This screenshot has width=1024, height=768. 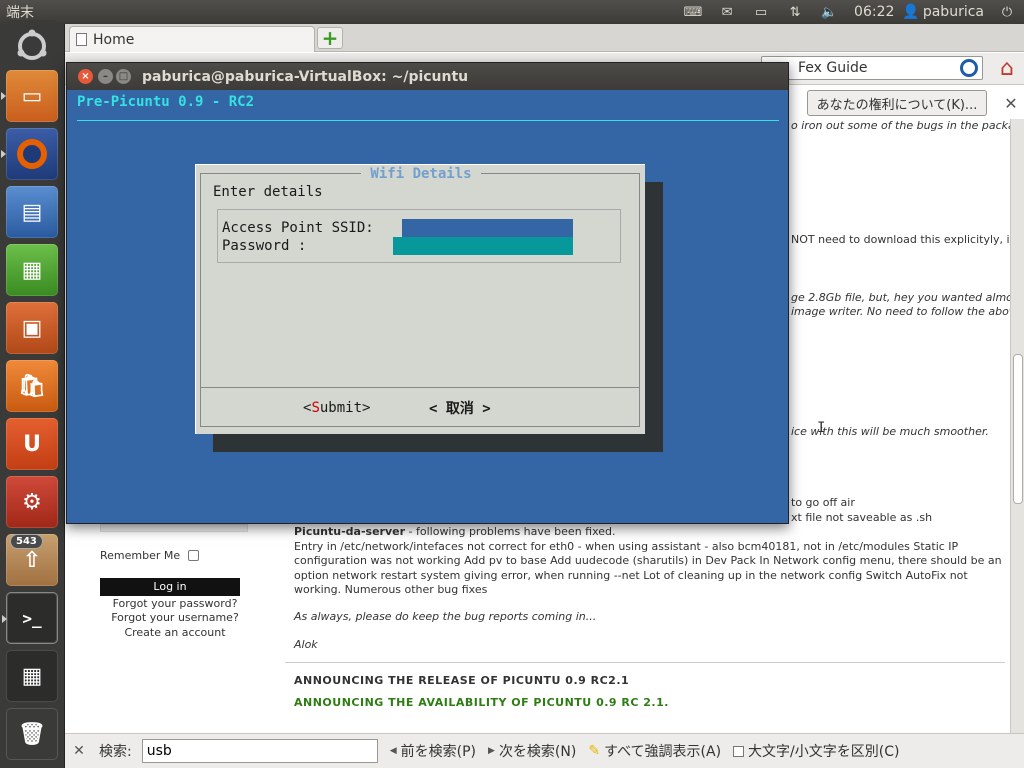 I want to click on update-manager-icon: 543 ⇧, so click(x=32, y=560).